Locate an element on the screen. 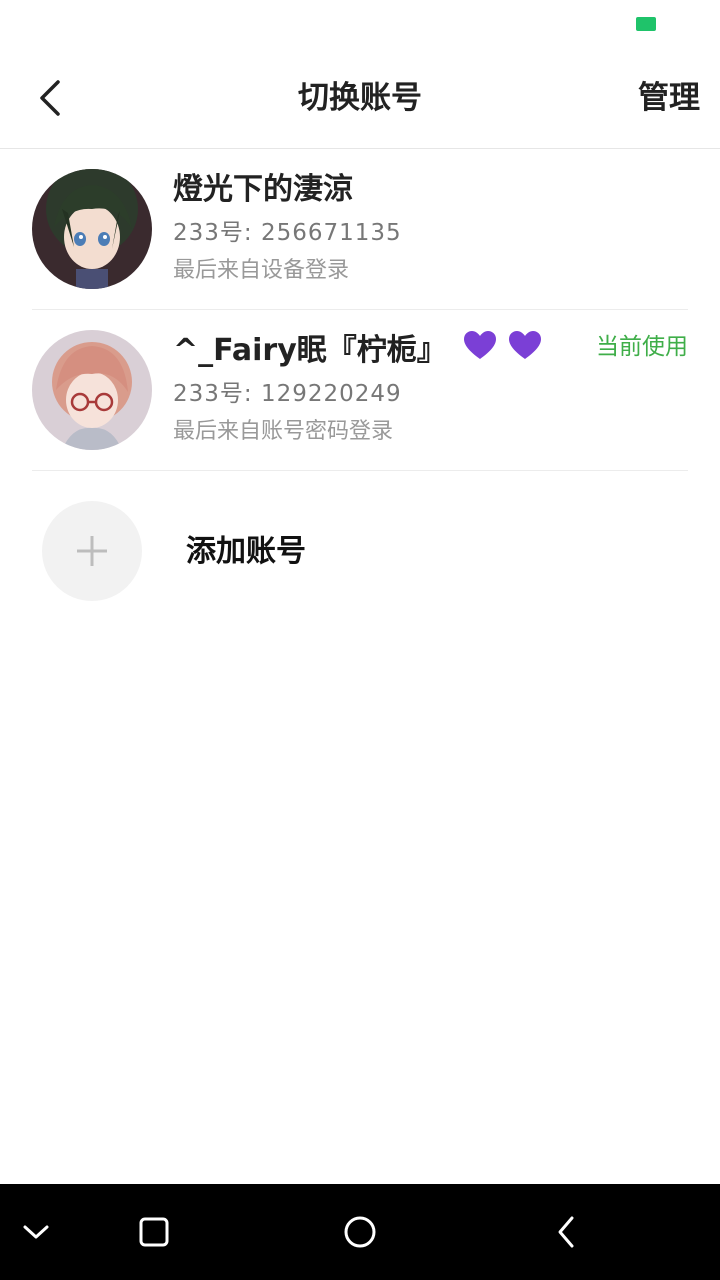  account-name: ^_Fairy眠『柠栀』 is located at coordinates (357, 351).